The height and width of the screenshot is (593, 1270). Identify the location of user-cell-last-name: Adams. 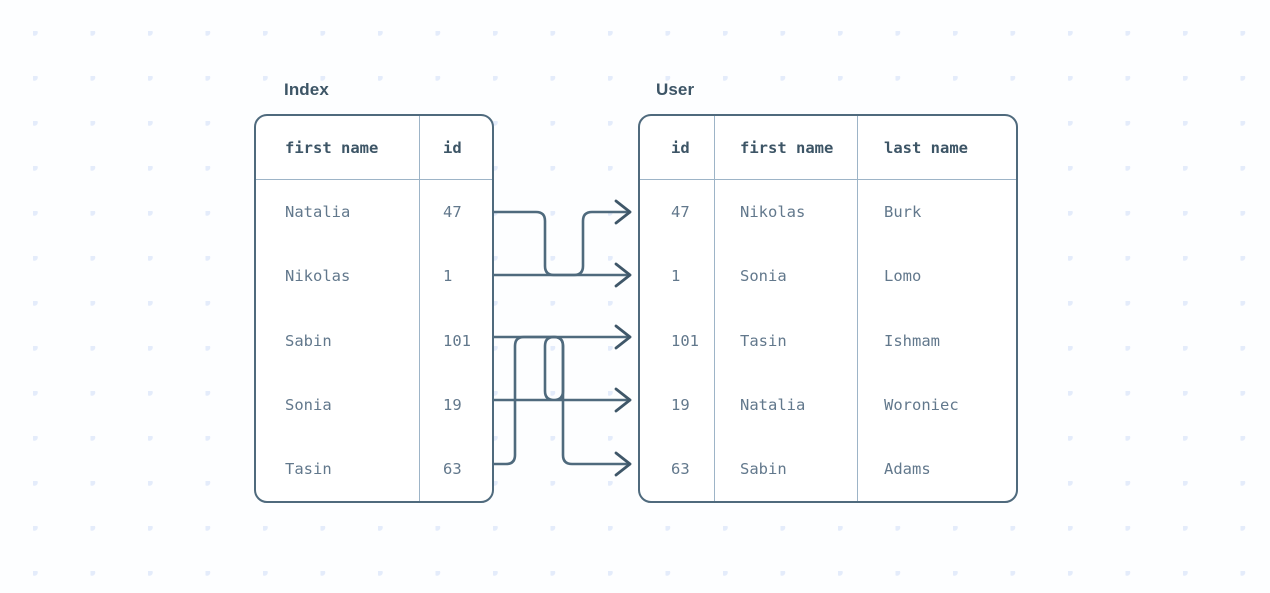
(936, 468).